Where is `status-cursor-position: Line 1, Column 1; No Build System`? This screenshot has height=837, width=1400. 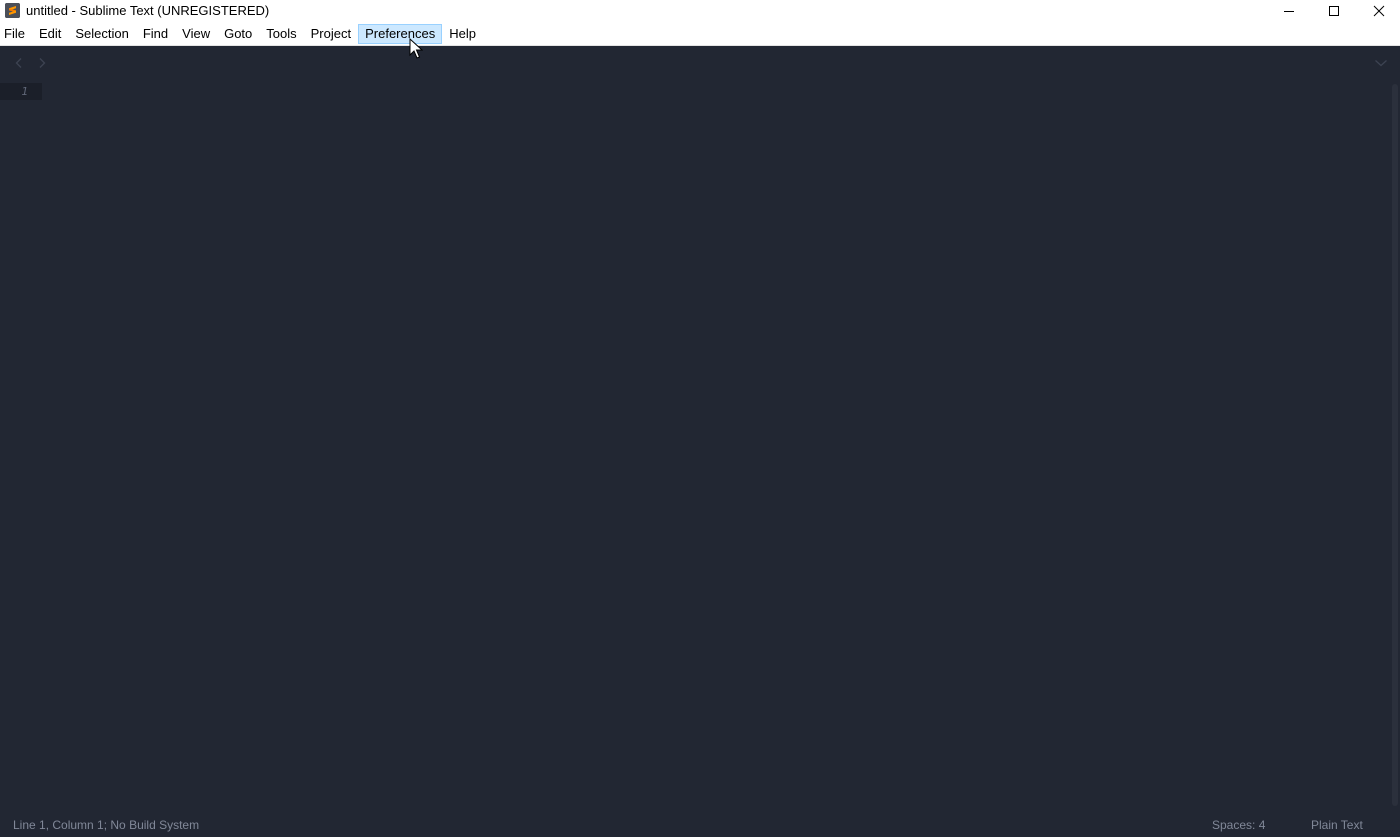
status-cursor-position: Line 1, Column 1; No Build System is located at coordinates (106, 825).